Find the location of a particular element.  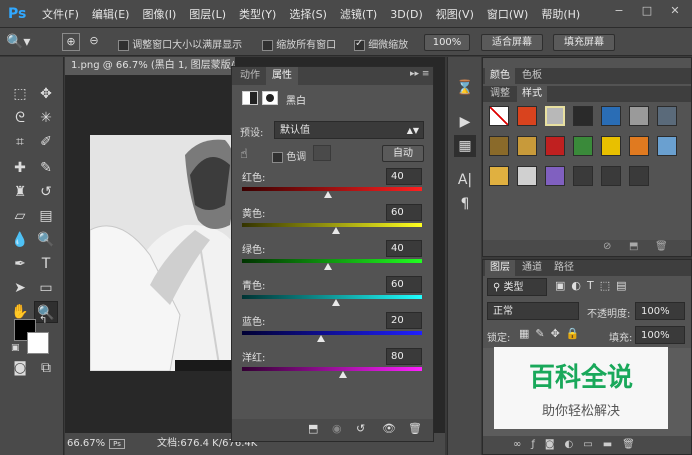

visibility-eye-icon: 👁 is located at coordinates (389, 428).